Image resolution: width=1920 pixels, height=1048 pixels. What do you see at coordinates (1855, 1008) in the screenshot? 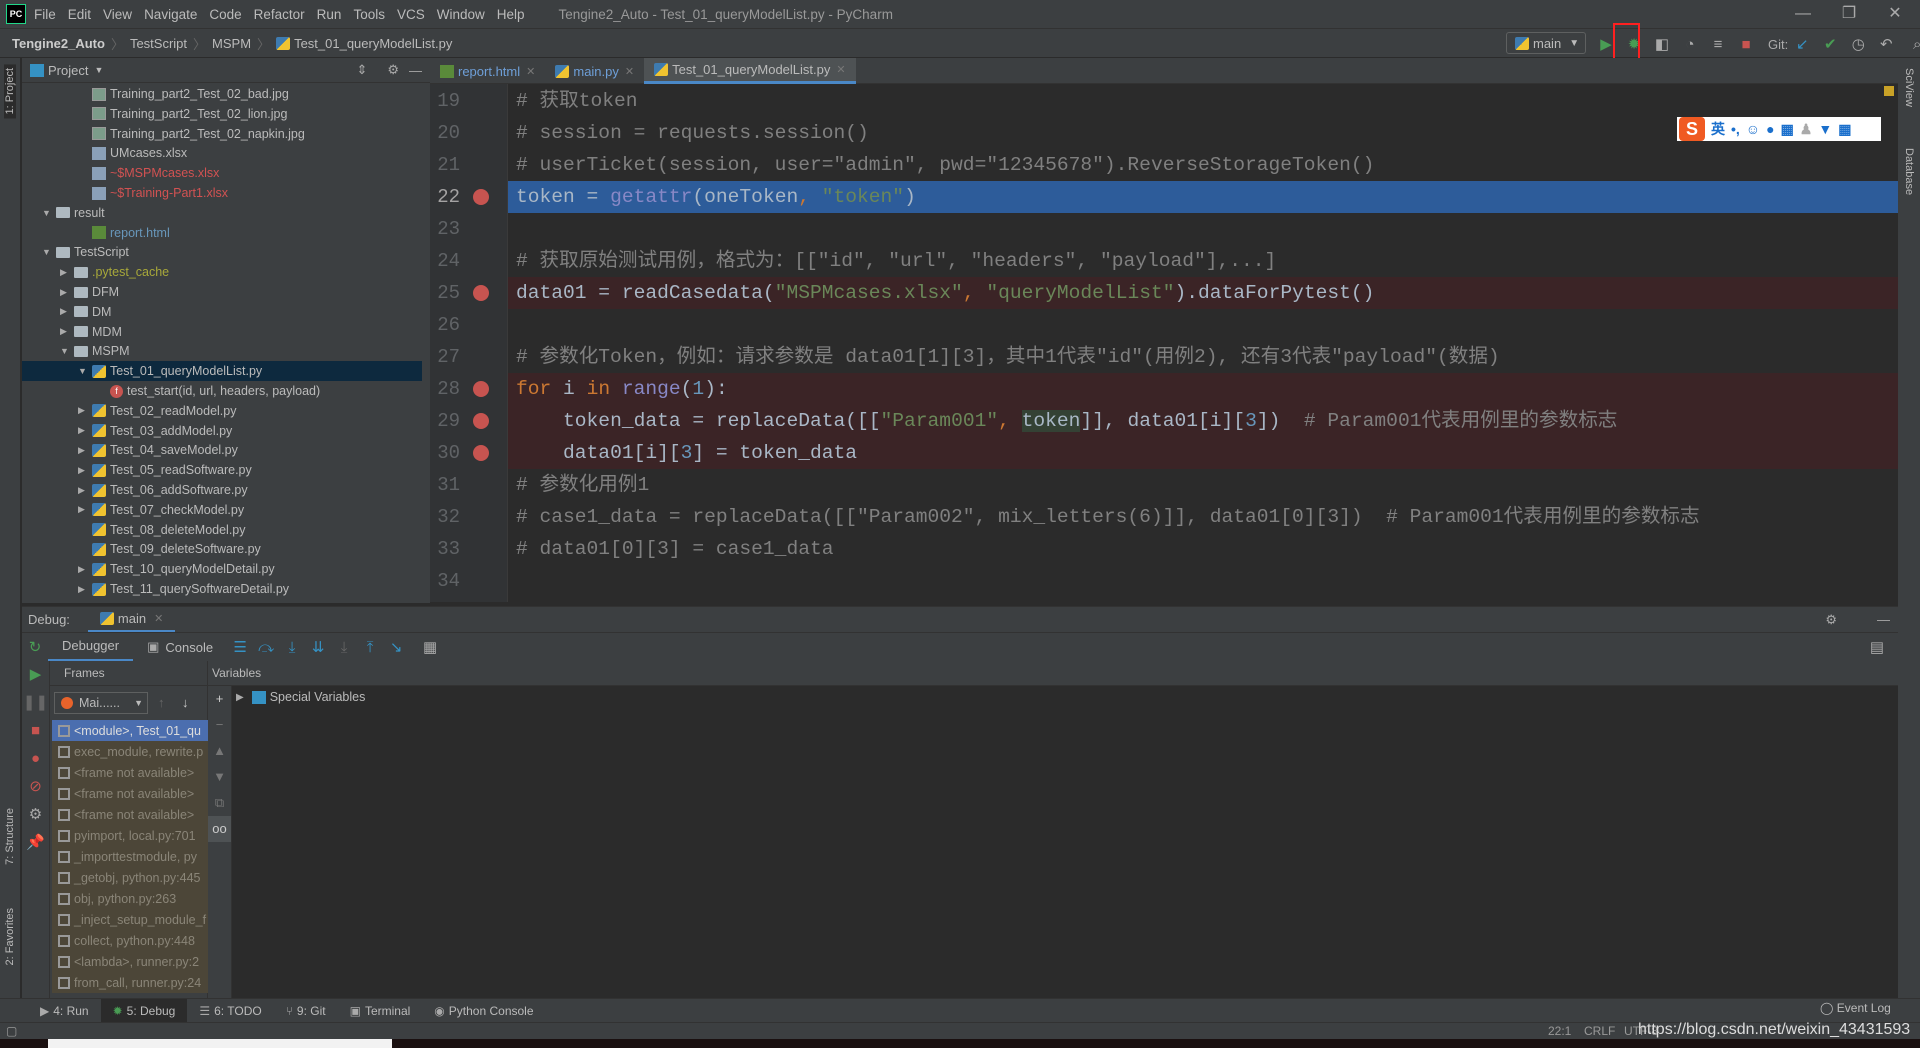
I see `event-log-button: ◯ Event Log` at bounding box center [1855, 1008].